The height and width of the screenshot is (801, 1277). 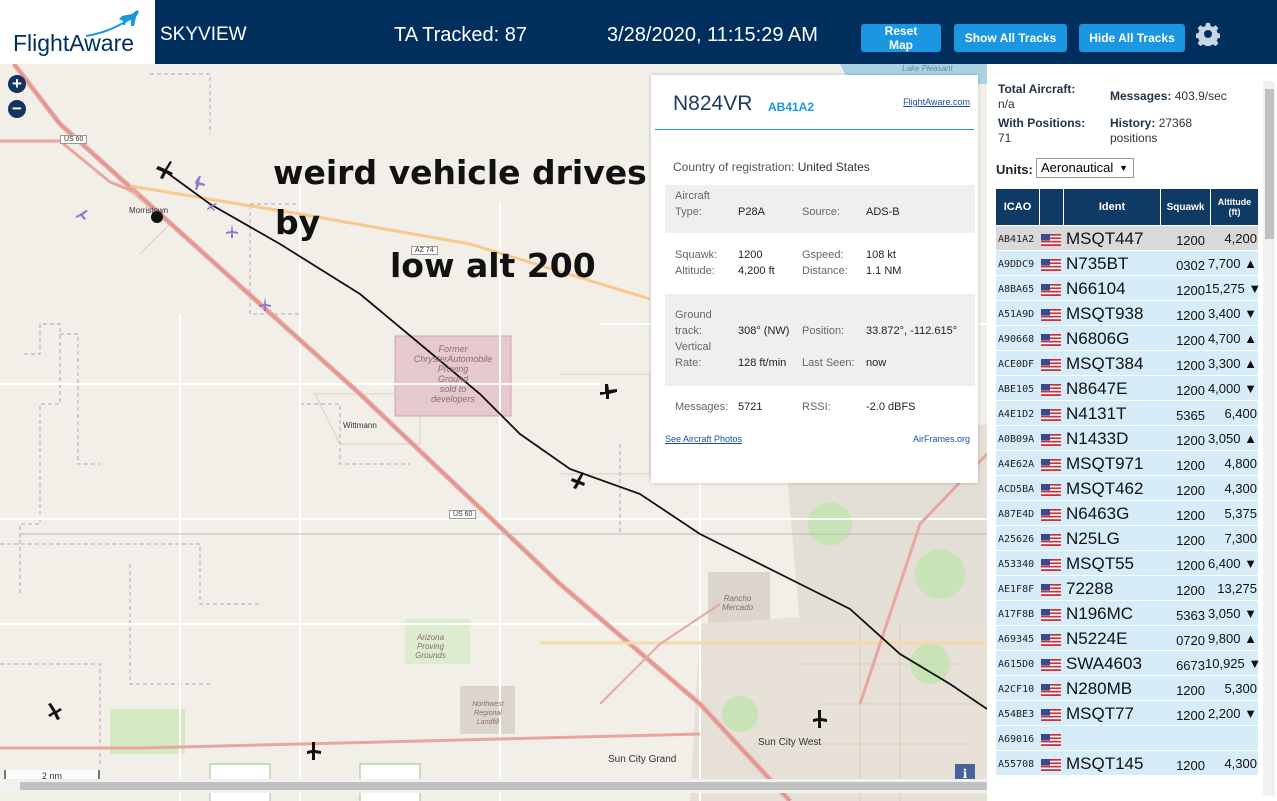 What do you see at coordinates (1127, 263) in the screenshot?
I see `table-row: A9DDC9 N735BT 0302 7,700 ▲` at bounding box center [1127, 263].